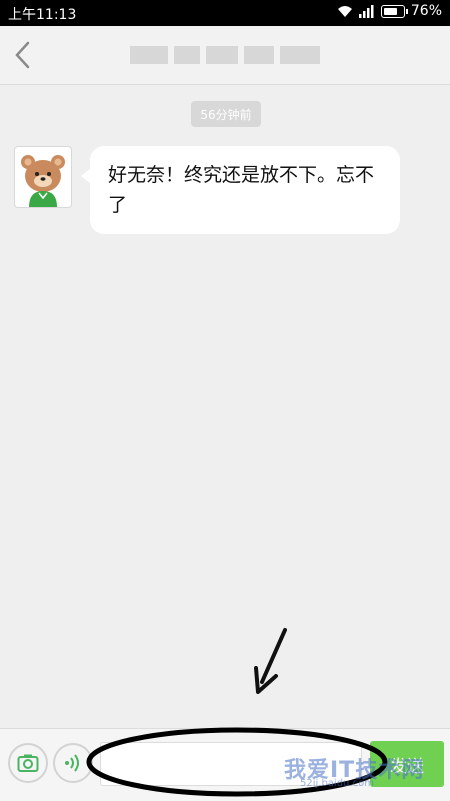  I want to click on camera-button, so click(28, 763).